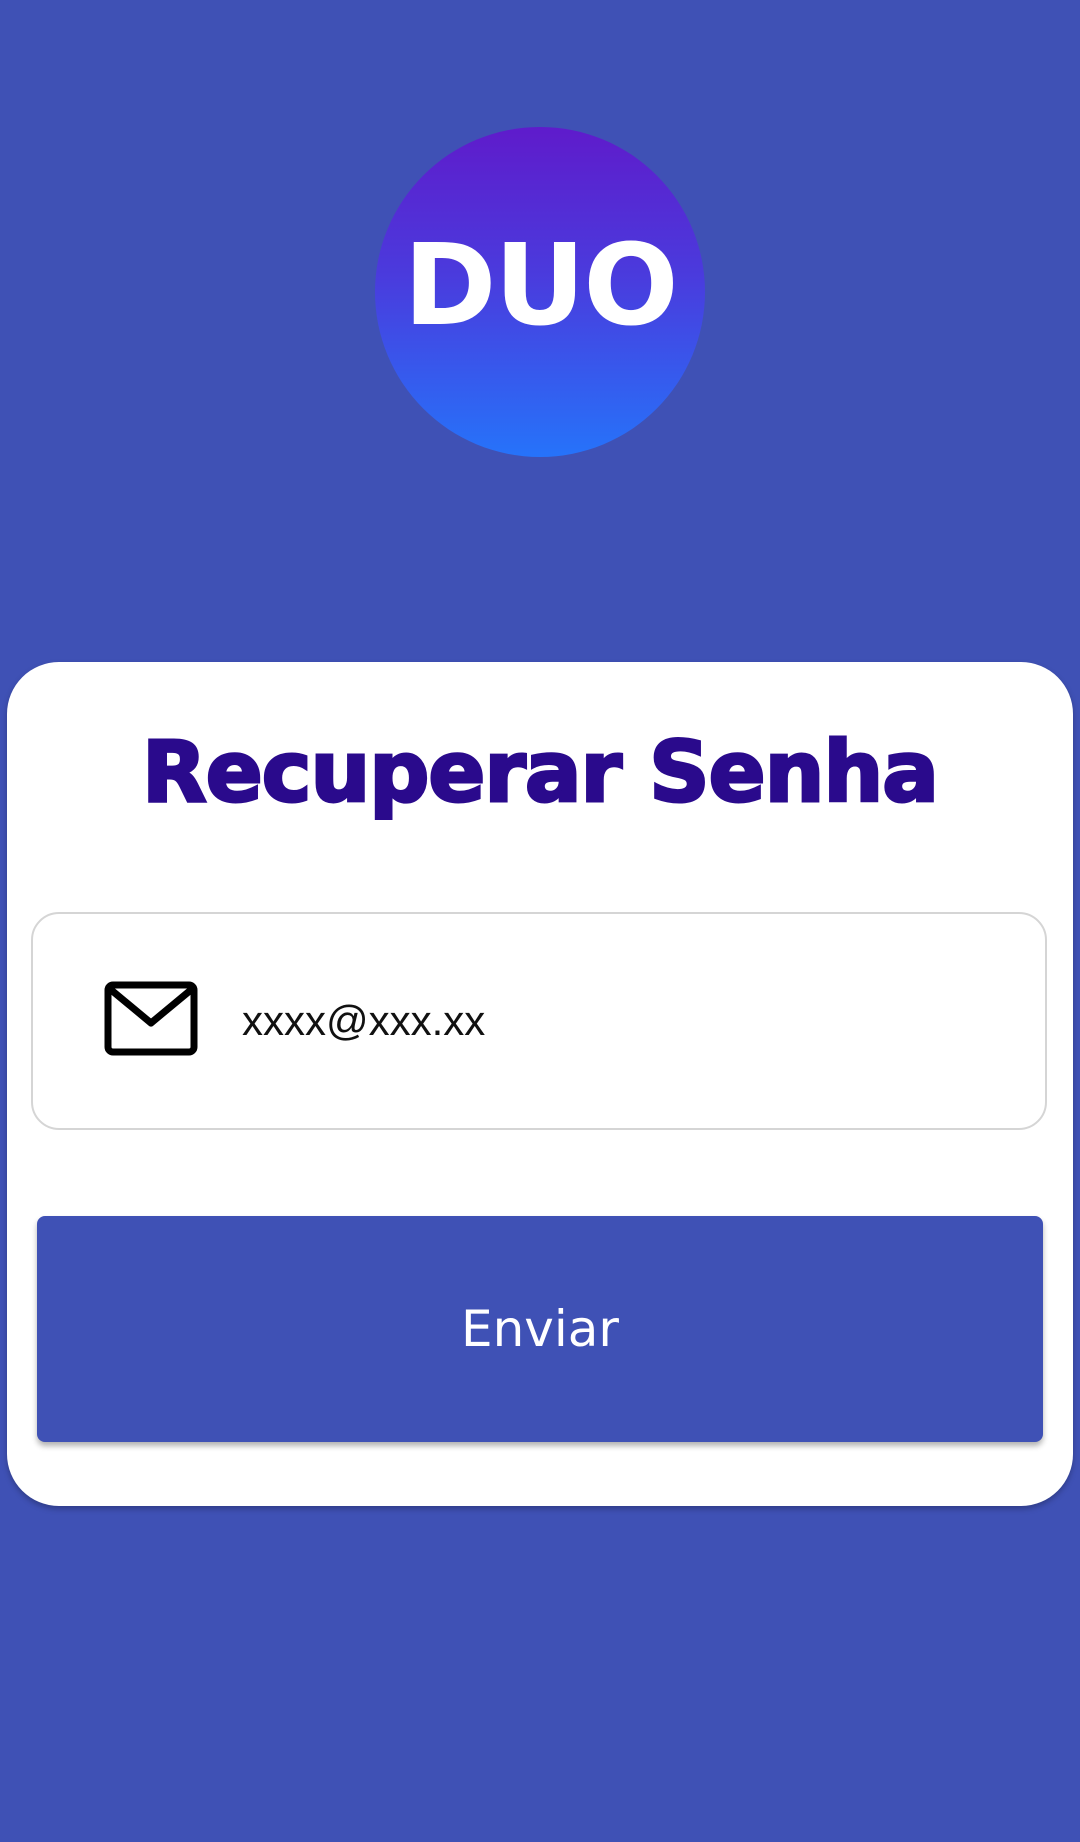 This screenshot has width=1080, height=1842. Describe the element at coordinates (540, 1329) in the screenshot. I see `send-button: Enviar` at that location.